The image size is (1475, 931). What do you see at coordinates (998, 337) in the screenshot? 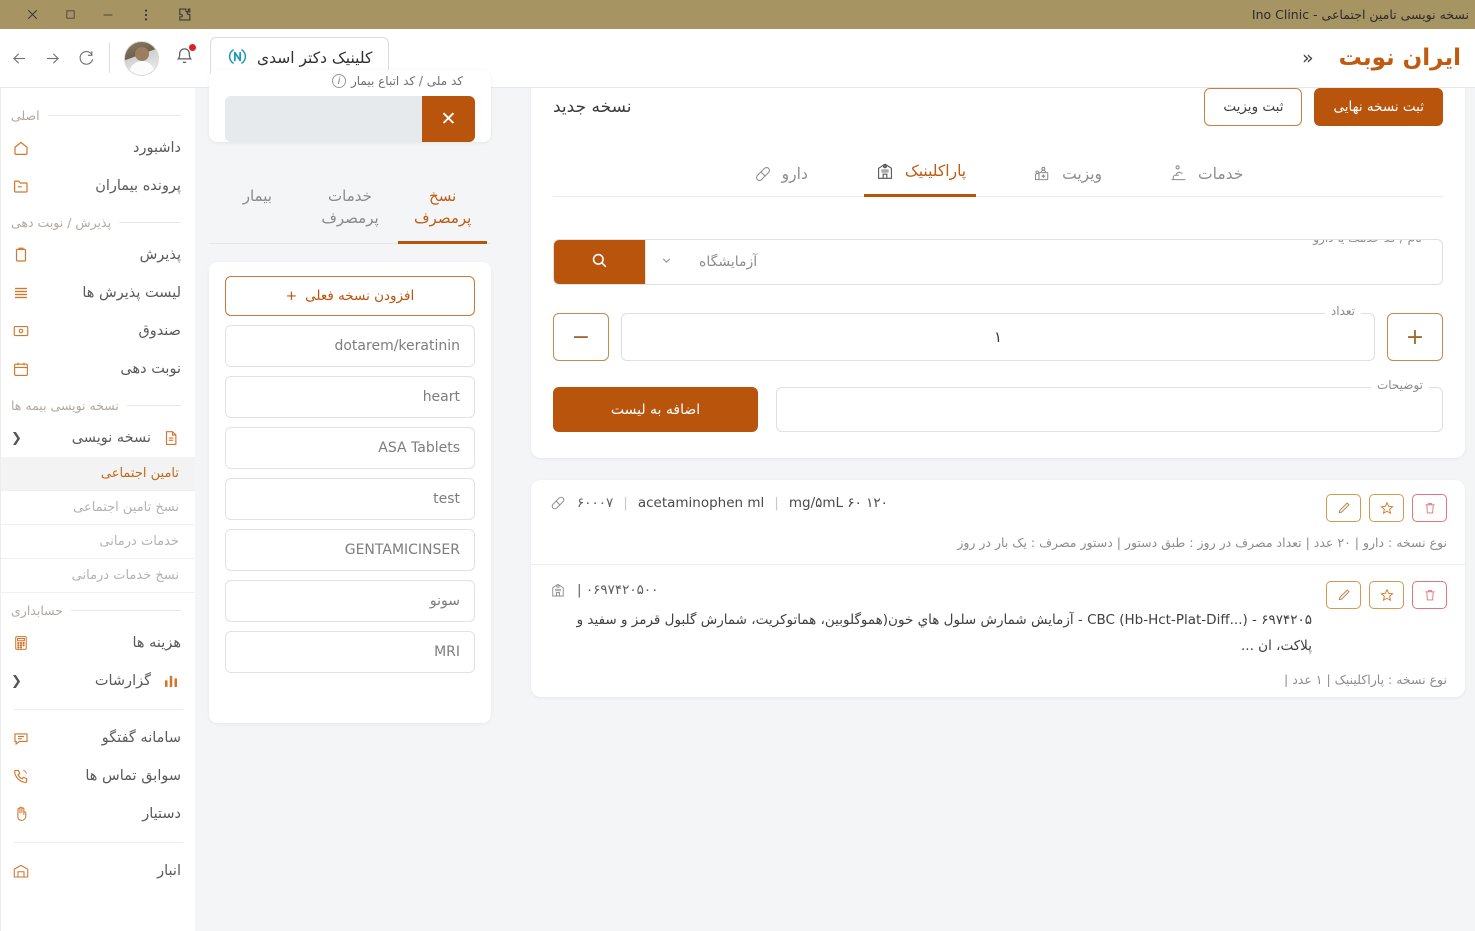
I see `quantity-value: ۱` at bounding box center [998, 337].